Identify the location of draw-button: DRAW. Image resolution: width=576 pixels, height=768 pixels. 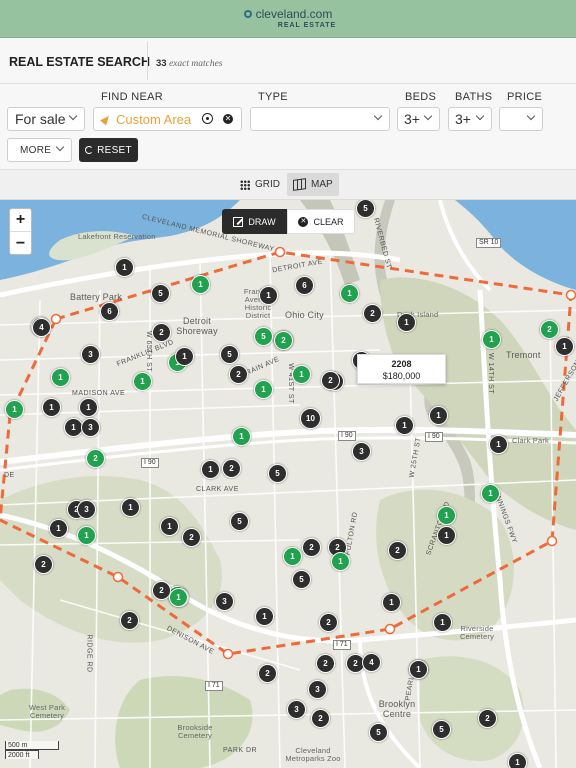
(254, 221).